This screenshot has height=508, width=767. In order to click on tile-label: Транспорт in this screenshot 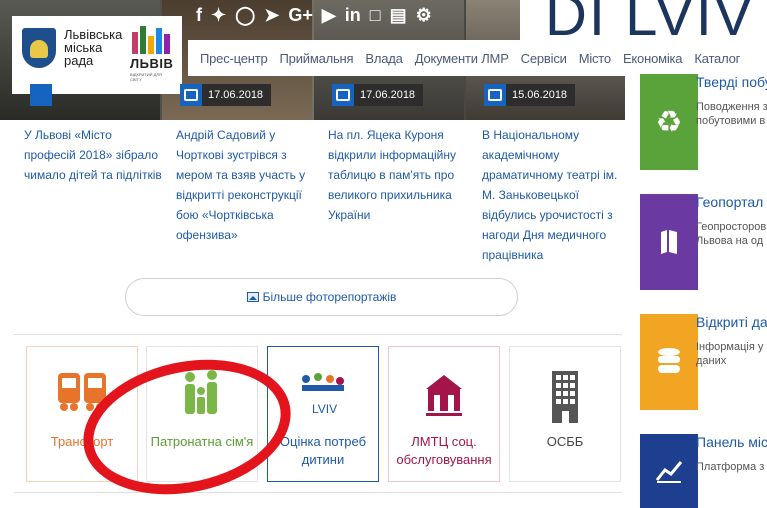, I will do `click(82, 441)`.